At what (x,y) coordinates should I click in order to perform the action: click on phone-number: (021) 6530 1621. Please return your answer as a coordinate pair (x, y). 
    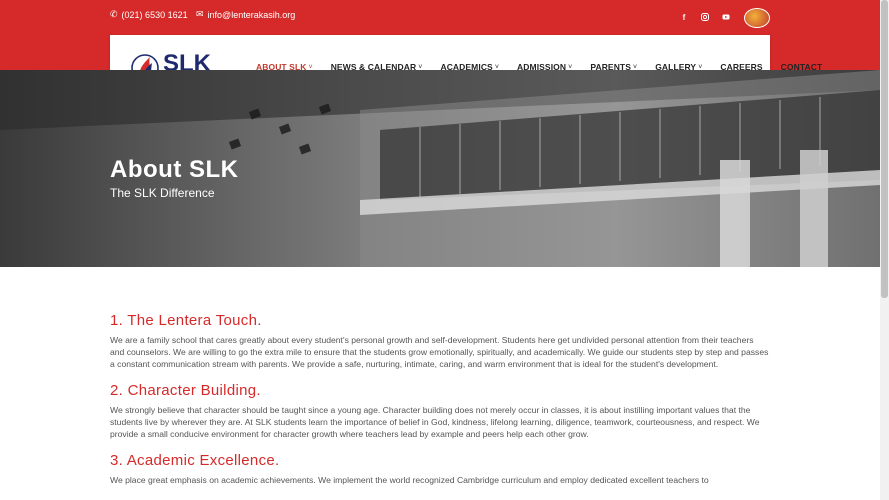
    Looking at the image, I should click on (154, 14).